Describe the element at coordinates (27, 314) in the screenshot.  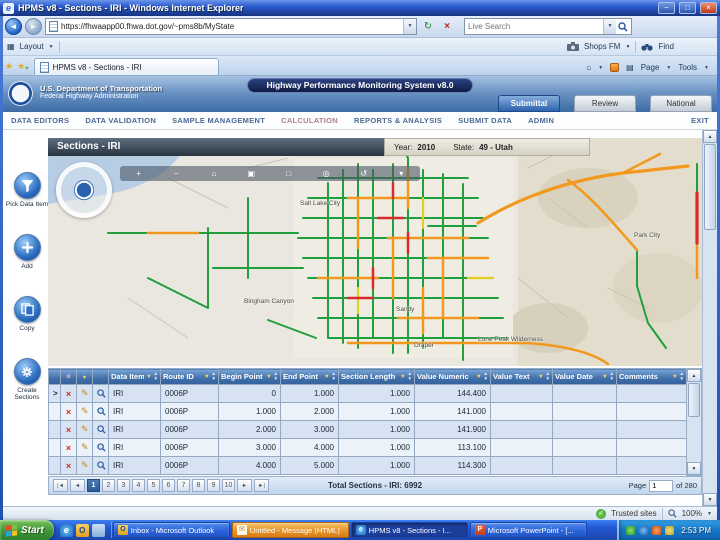
I see `copy-tool: Copy` at that location.